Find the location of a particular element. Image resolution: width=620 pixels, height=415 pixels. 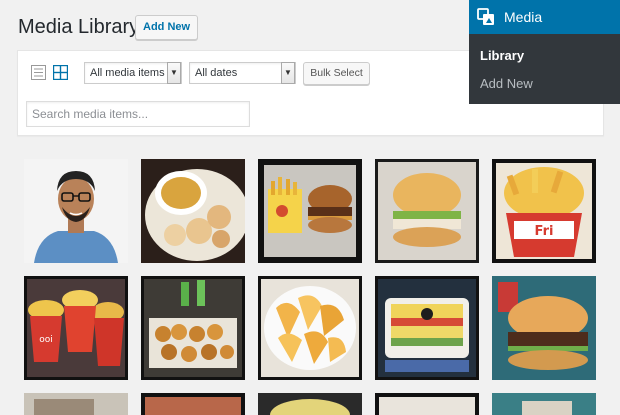

potato-wedges-thumbnail is located at coordinates (310, 328).